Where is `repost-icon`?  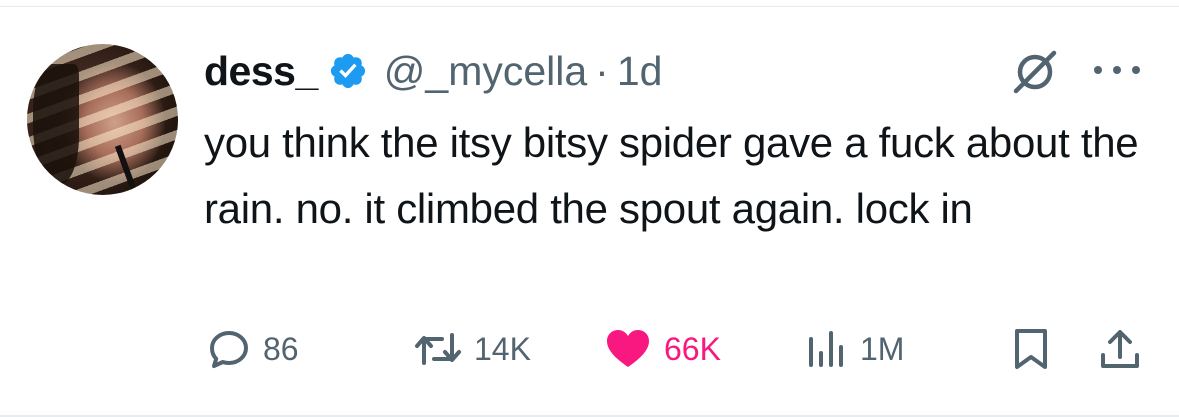
repost-icon is located at coordinates (438, 349).